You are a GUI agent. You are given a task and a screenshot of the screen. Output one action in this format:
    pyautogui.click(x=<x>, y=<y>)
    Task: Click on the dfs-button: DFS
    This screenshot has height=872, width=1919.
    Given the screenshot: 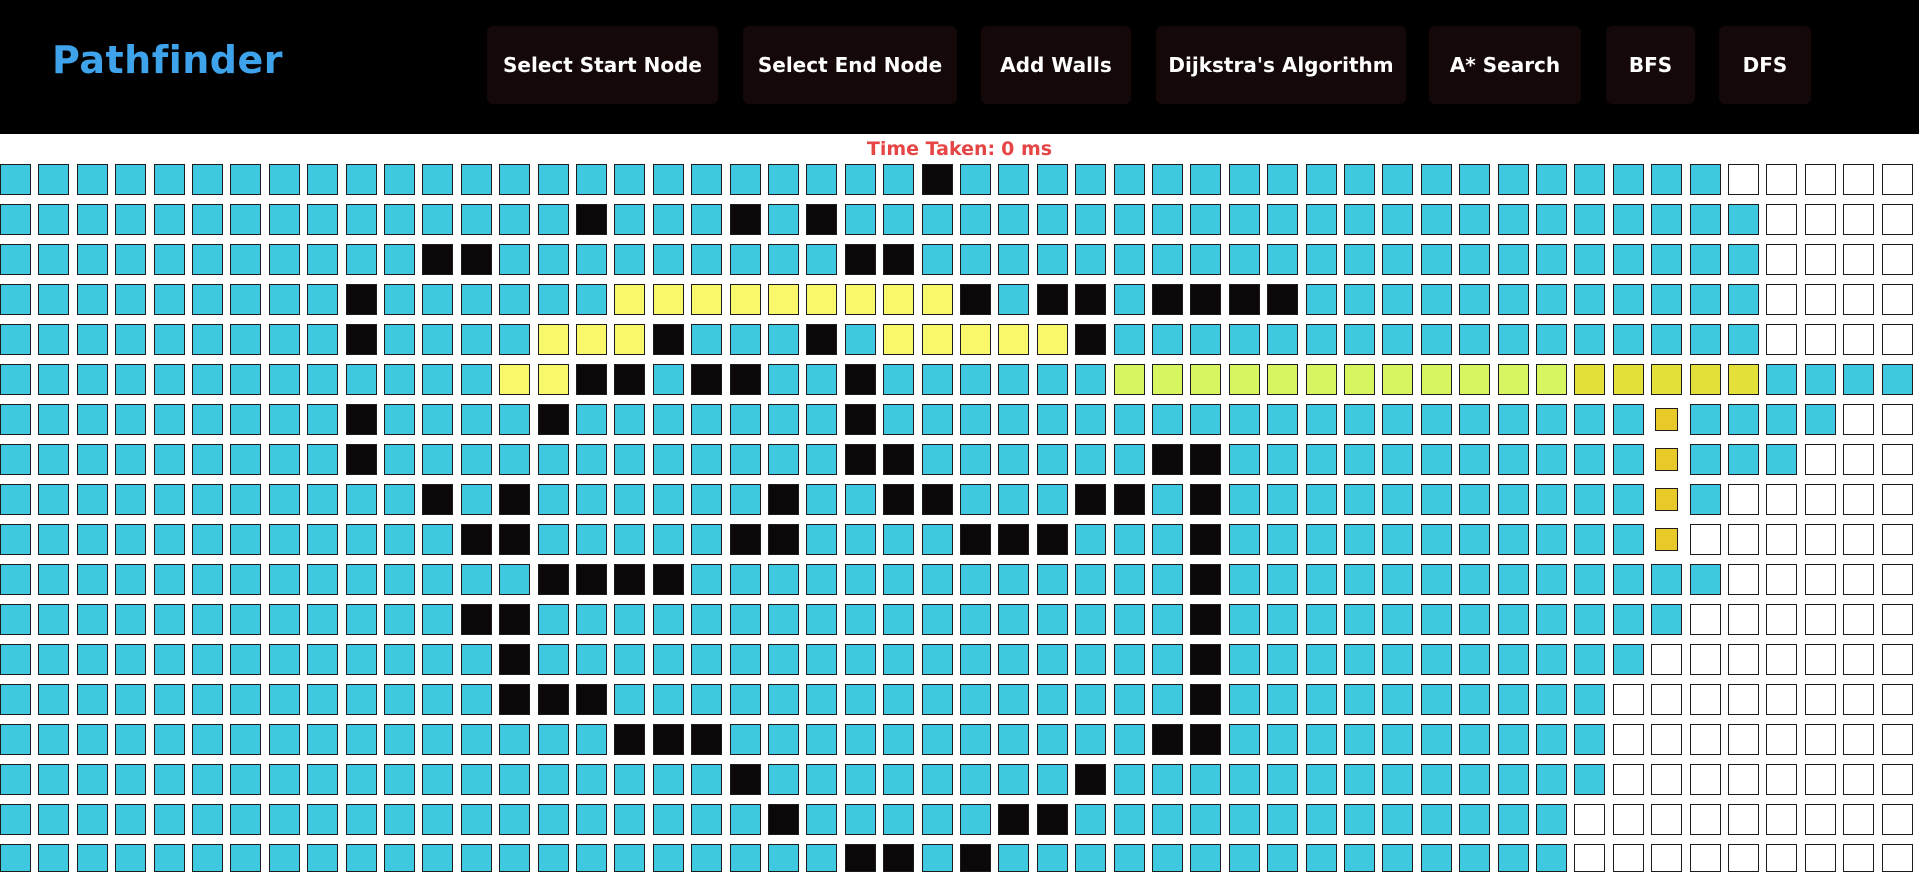 What is the action you would take?
    pyautogui.click(x=1765, y=65)
    